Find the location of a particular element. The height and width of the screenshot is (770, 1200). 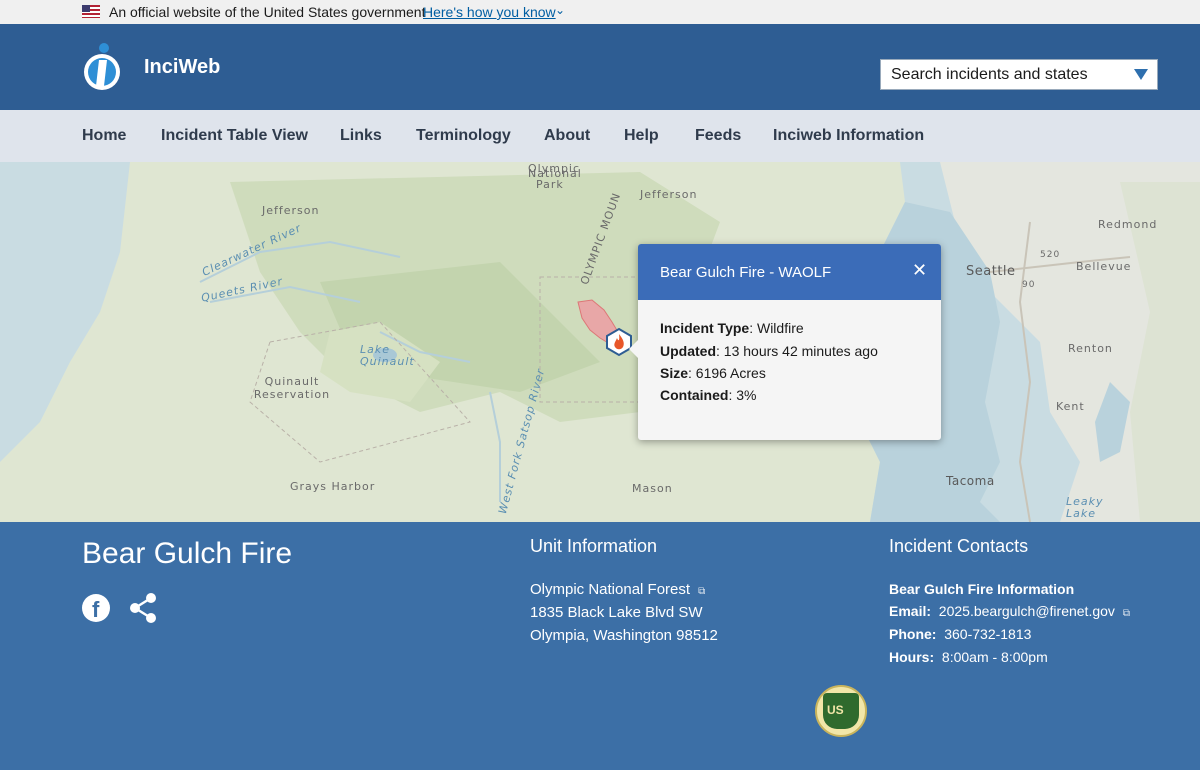

popup-incident-type: Incident Type: Wildfire is located at coordinates (732, 328).